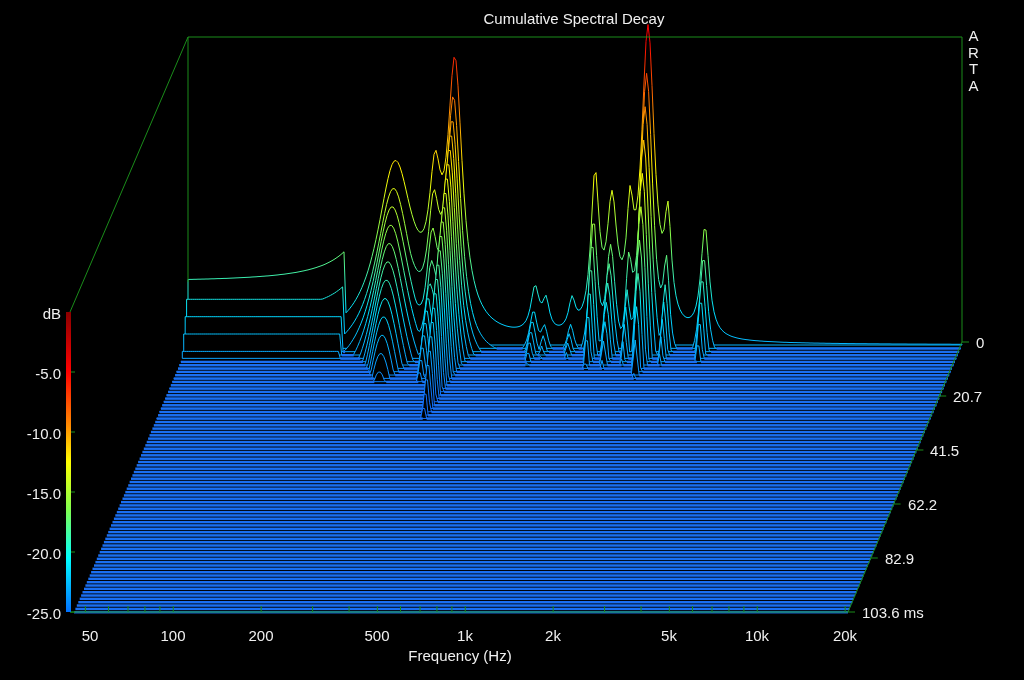 The image size is (1024, 680). I want to click on axis-tick-label: 41.5, so click(945, 451).